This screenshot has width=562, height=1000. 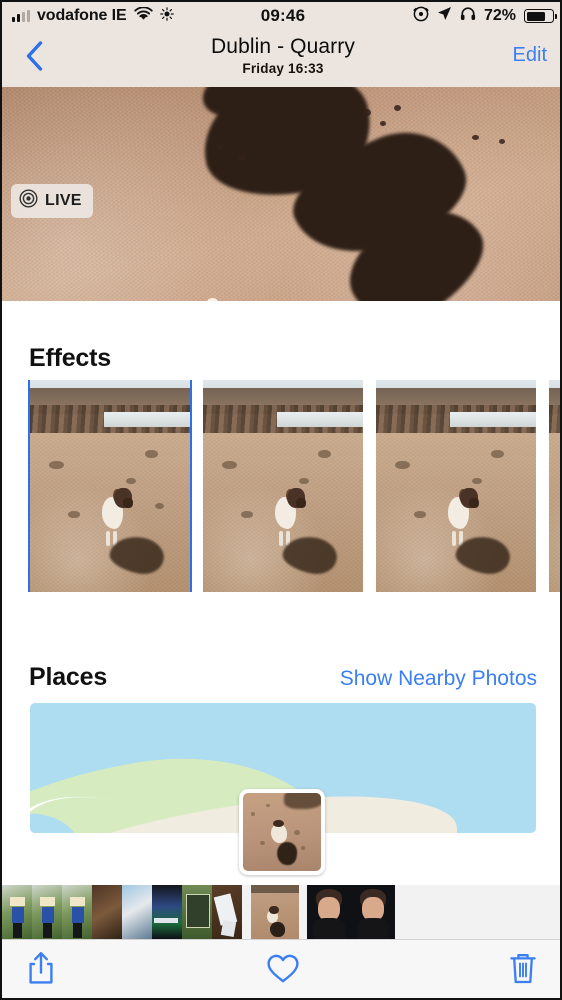 I want to click on share-button, so click(x=41, y=969).